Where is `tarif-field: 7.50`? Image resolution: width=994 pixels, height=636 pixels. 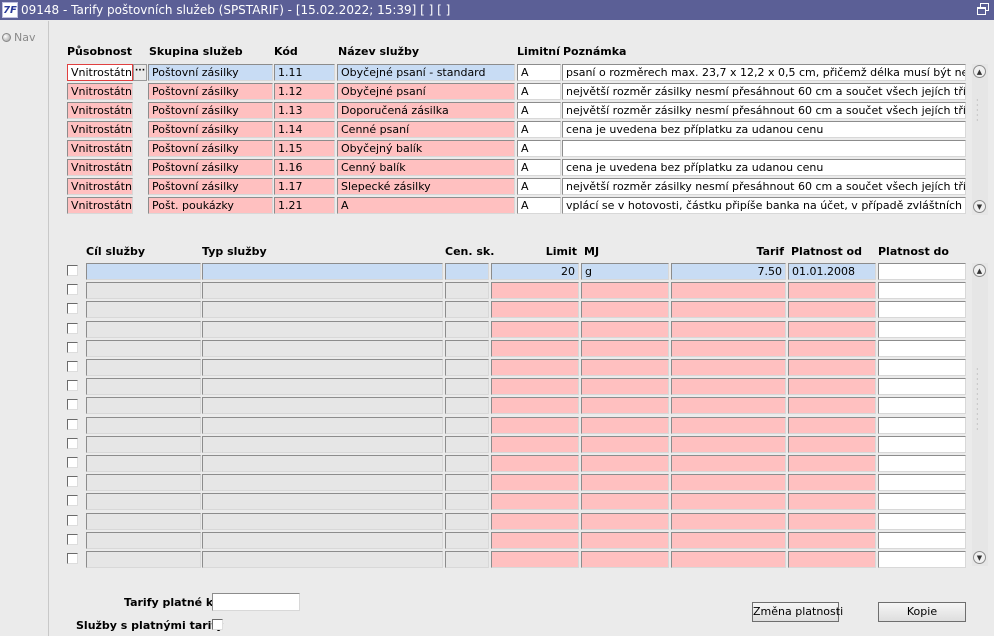
tarif-field: 7.50 is located at coordinates (728, 271).